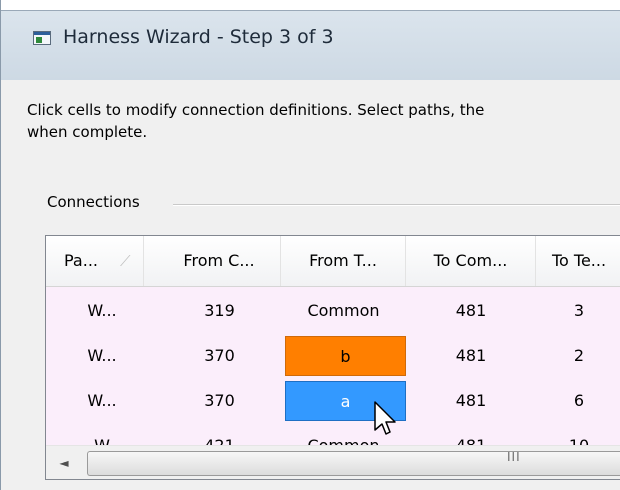 The image size is (620, 490). What do you see at coordinates (343, 310) in the screenshot?
I see `cell-from-terminal: Common` at bounding box center [343, 310].